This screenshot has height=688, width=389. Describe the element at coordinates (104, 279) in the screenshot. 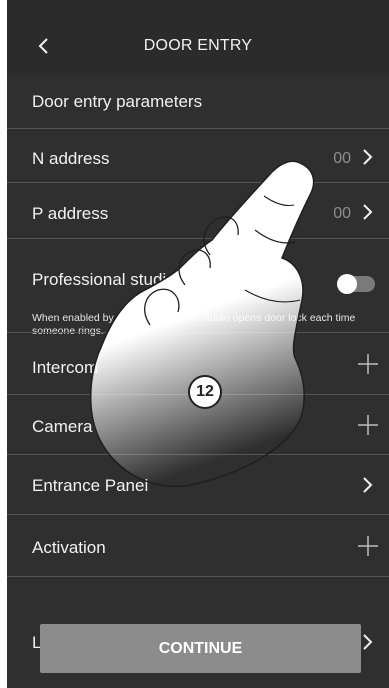

I see `professional-studio-label: Professional studio` at that location.